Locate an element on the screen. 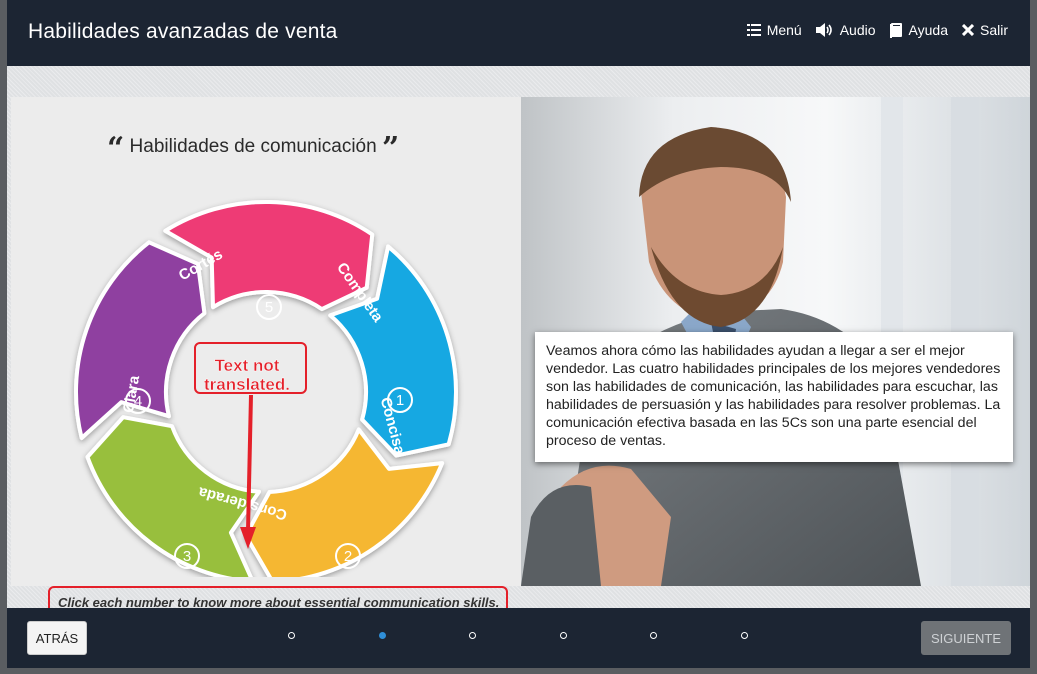 This screenshot has height=674, width=1037. menu-button: Menú is located at coordinates (774, 30).